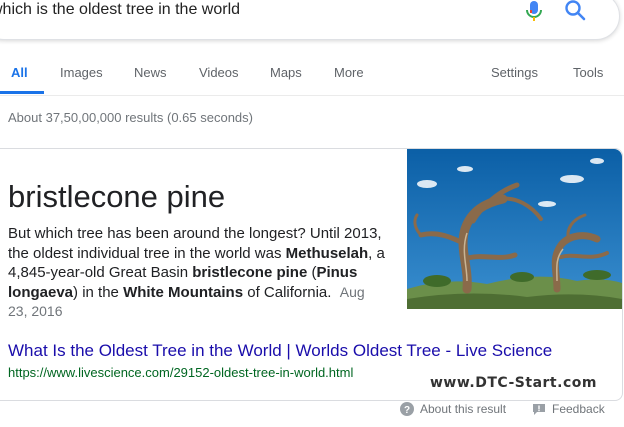  What do you see at coordinates (349, 72) in the screenshot?
I see `tab-more: More` at bounding box center [349, 72].